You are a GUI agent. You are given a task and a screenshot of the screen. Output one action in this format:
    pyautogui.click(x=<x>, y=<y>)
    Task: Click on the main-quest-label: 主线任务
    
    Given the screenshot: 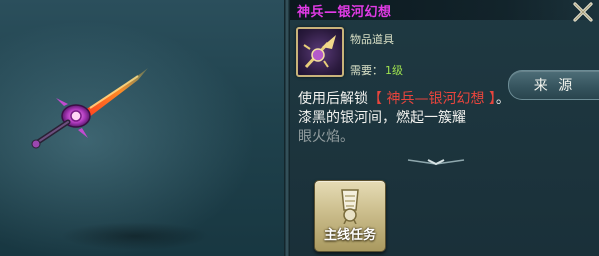 What is the action you would take?
    pyautogui.click(x=349, y=235)
    